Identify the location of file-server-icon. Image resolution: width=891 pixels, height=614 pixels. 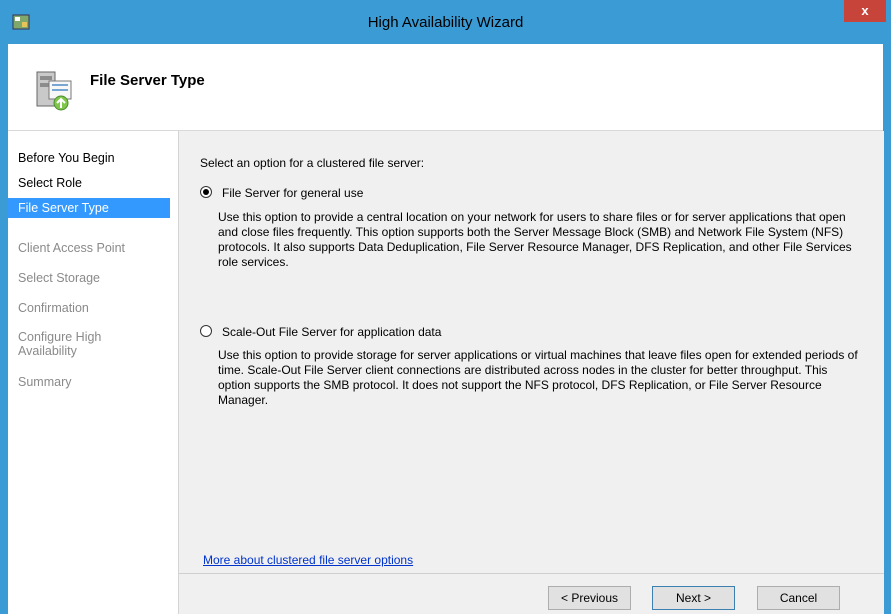
(54, 91).